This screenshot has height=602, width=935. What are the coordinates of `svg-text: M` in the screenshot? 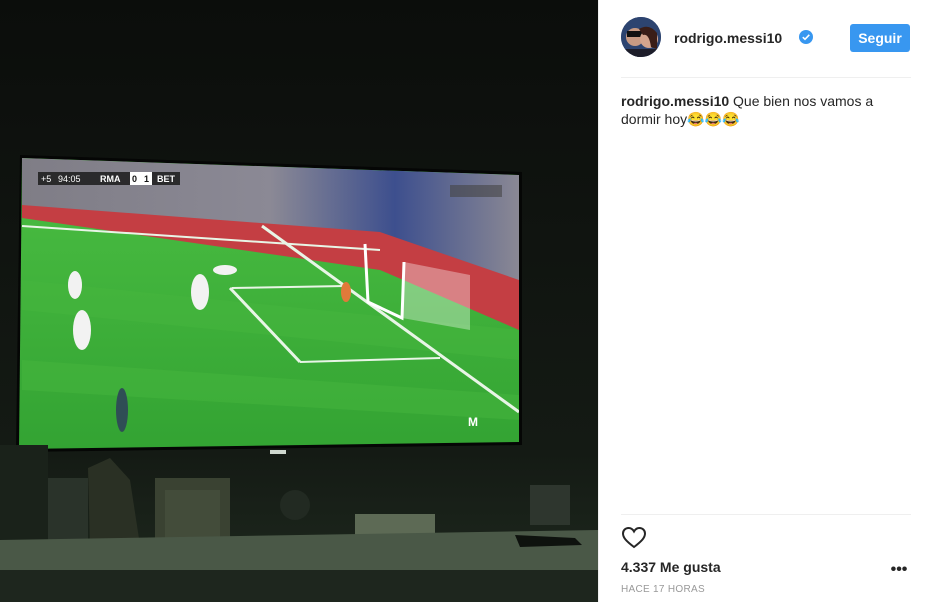 It's located at (473, 422).